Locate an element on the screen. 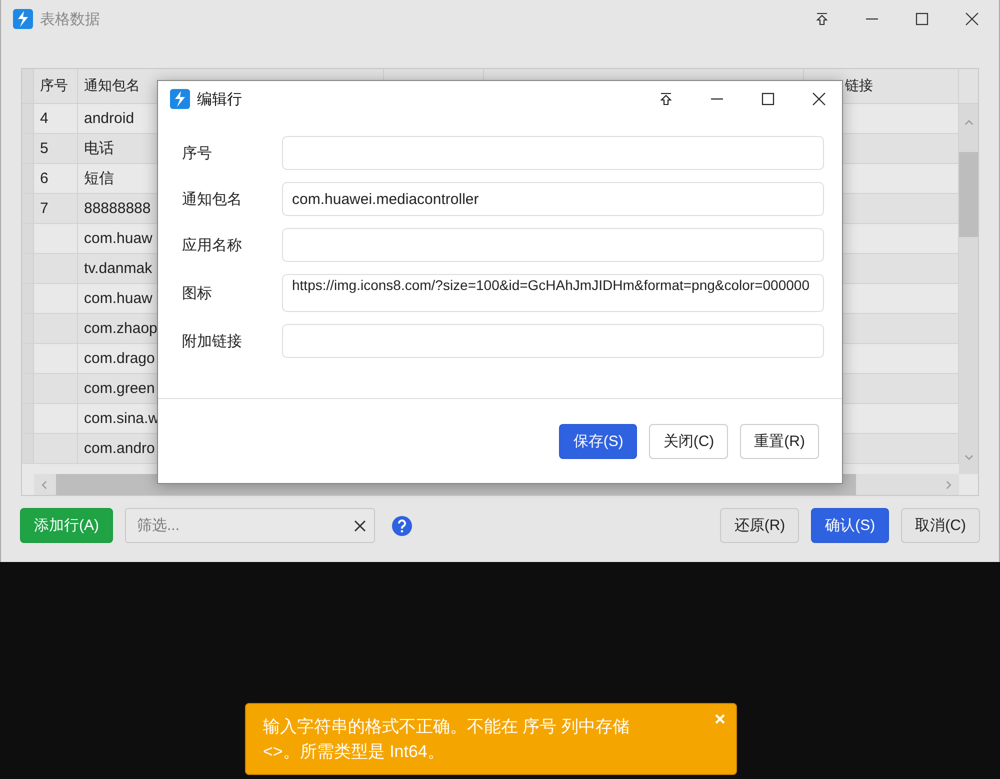  toast-message: 输入字符串的格式不正确。不能在 序号 列中存储 <>。所需类型是 Int64。 is located at coordinates (446, 739).